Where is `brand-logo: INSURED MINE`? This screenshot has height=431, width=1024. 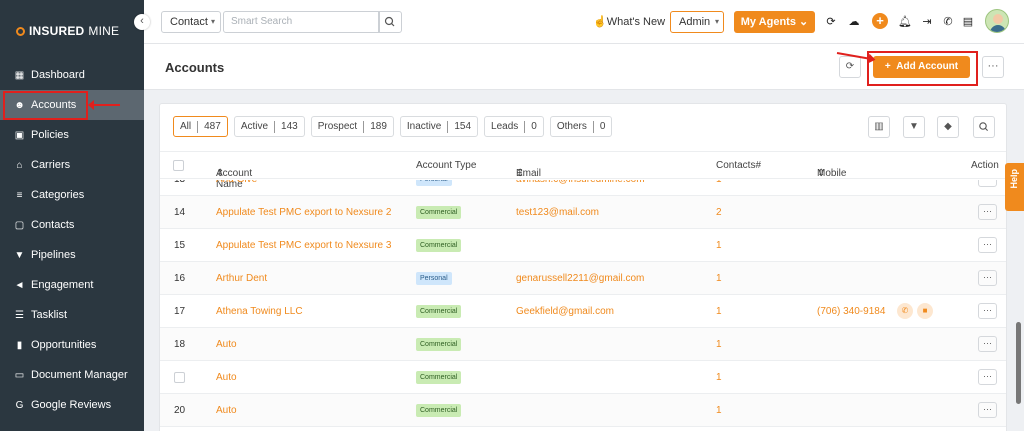
brand-logo: INSURED MINE is located at coordinates (67, 31).